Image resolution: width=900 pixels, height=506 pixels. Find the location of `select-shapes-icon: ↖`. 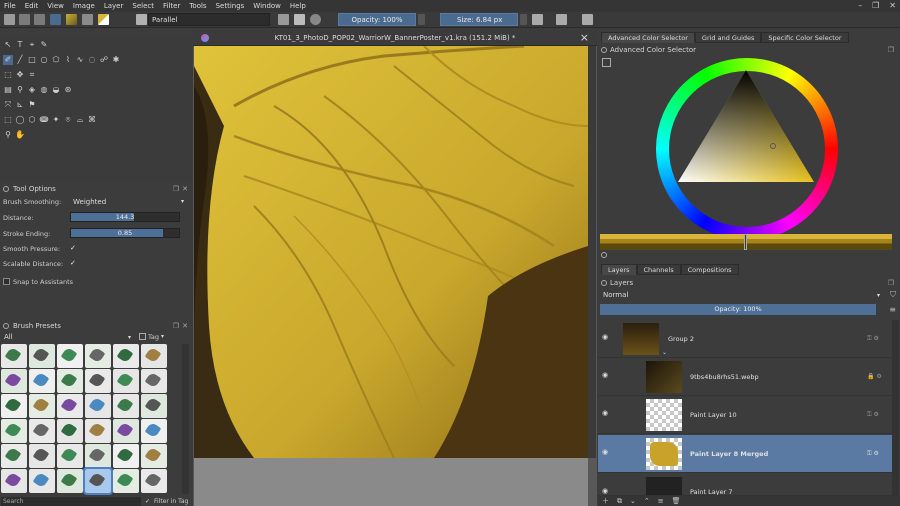

select-shapes-icon: ↖ is located at coordinates (8, 45).